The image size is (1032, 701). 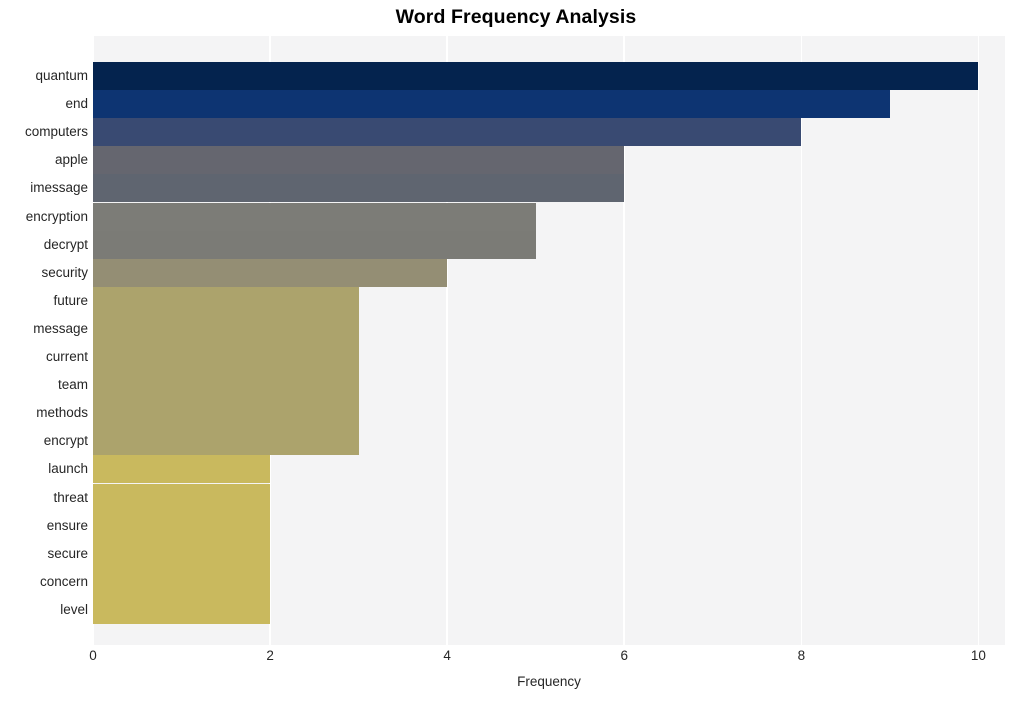 I want to click on bar-team, so click(x=226, y=385).